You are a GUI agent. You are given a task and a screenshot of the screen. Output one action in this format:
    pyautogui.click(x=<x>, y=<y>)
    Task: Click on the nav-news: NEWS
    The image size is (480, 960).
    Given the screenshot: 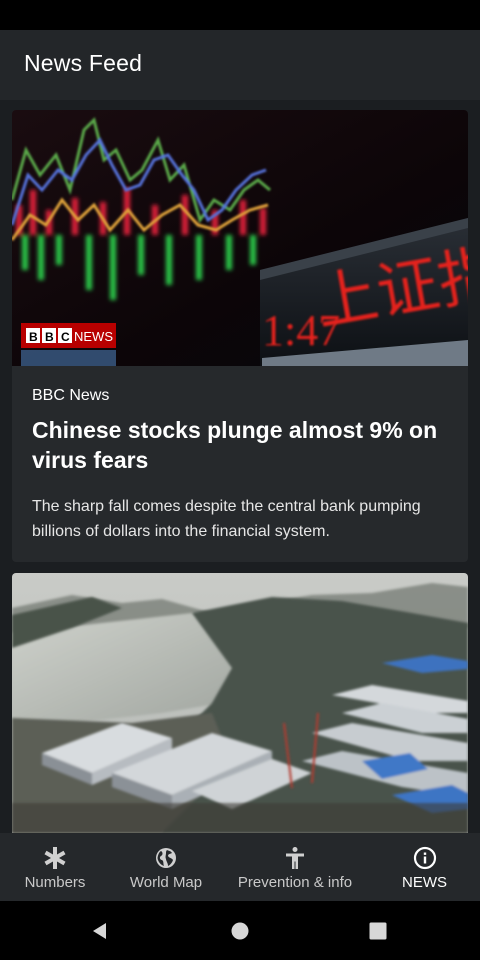 What is the action you would take?
    pyautogui.click(x=424, y=867)
    